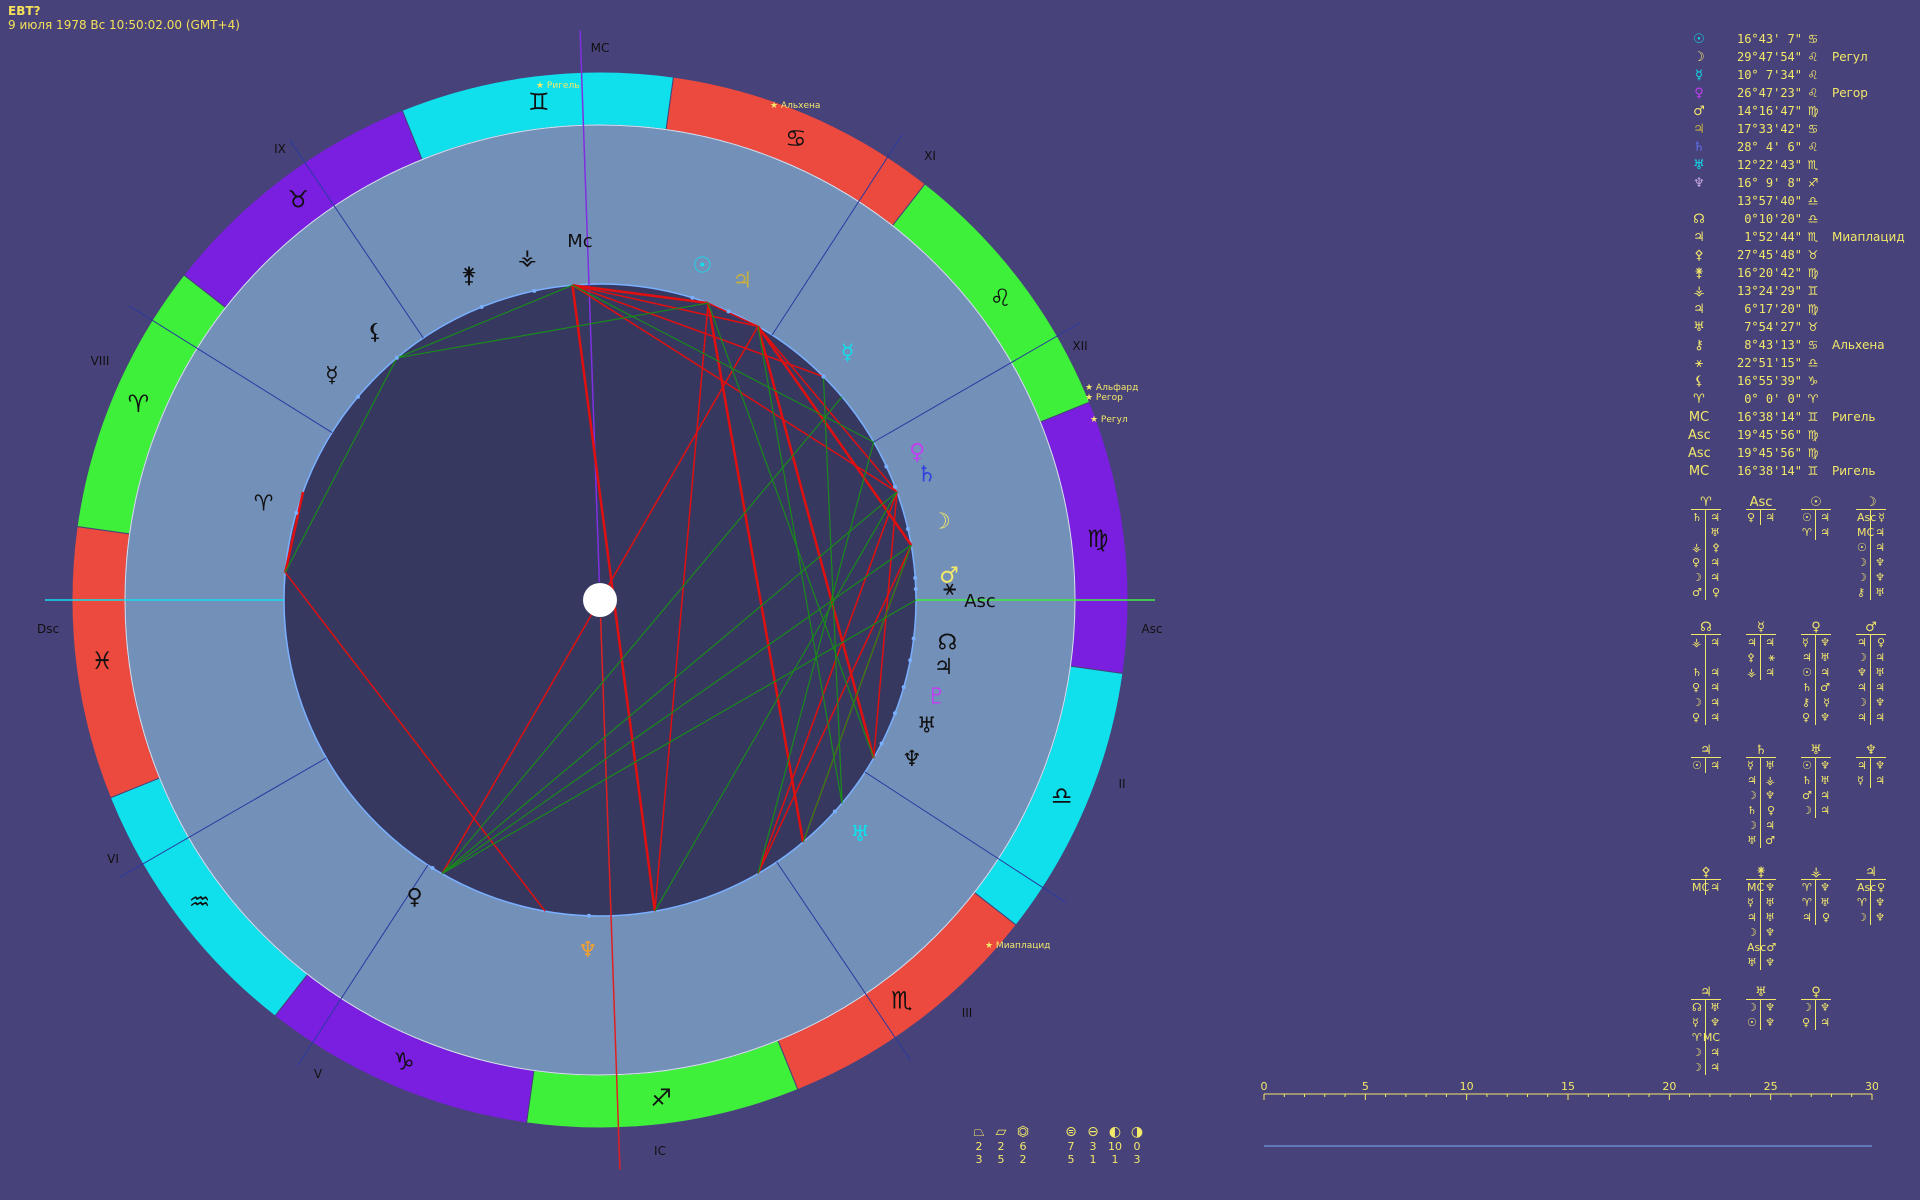 The width and height of the screenshot is (1920, 1200). Describe the element at coordinates (1816, 642) in the screenshot. I see `ruler-item: ☿ ♆` at that location.